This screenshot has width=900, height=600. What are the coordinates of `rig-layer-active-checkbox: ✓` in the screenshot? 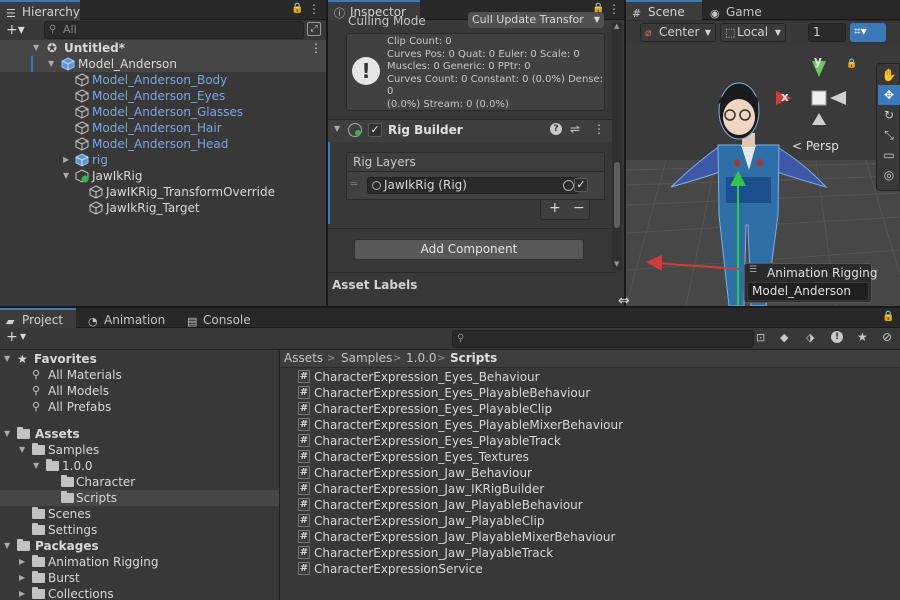 It's located at (581, 185).